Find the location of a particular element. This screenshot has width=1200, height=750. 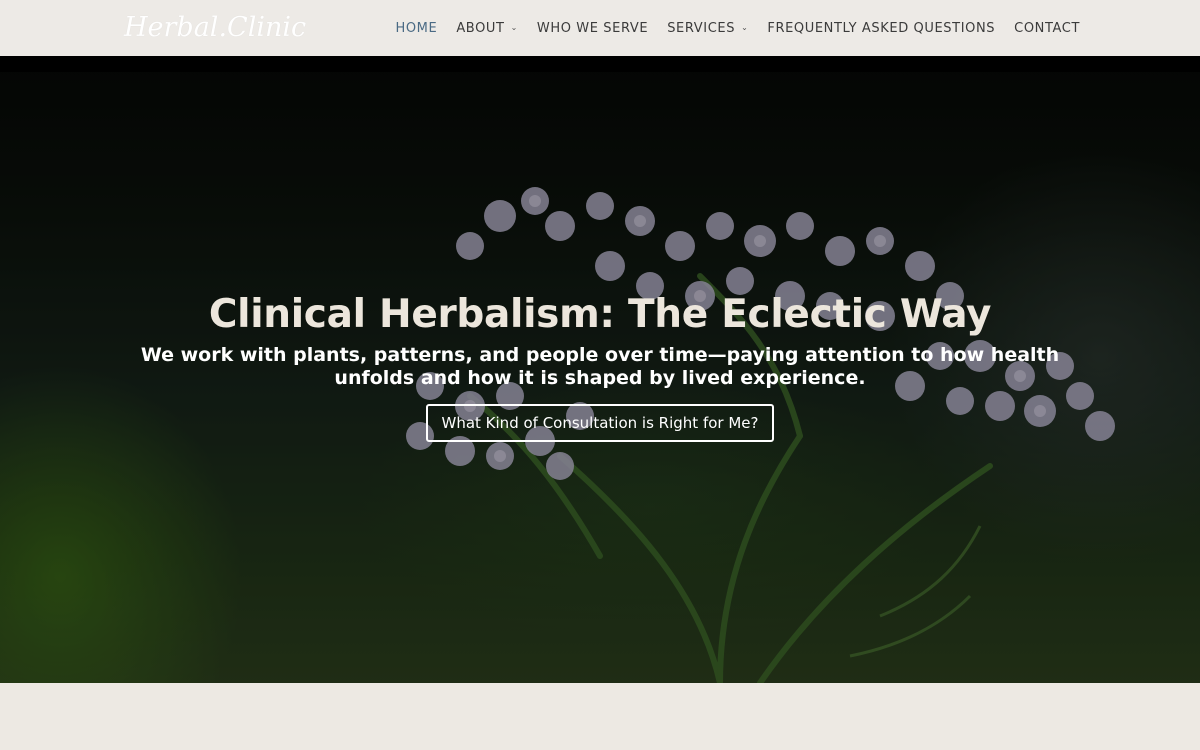

nav-services-label: SERVICES is located at coordinates (701, 28).